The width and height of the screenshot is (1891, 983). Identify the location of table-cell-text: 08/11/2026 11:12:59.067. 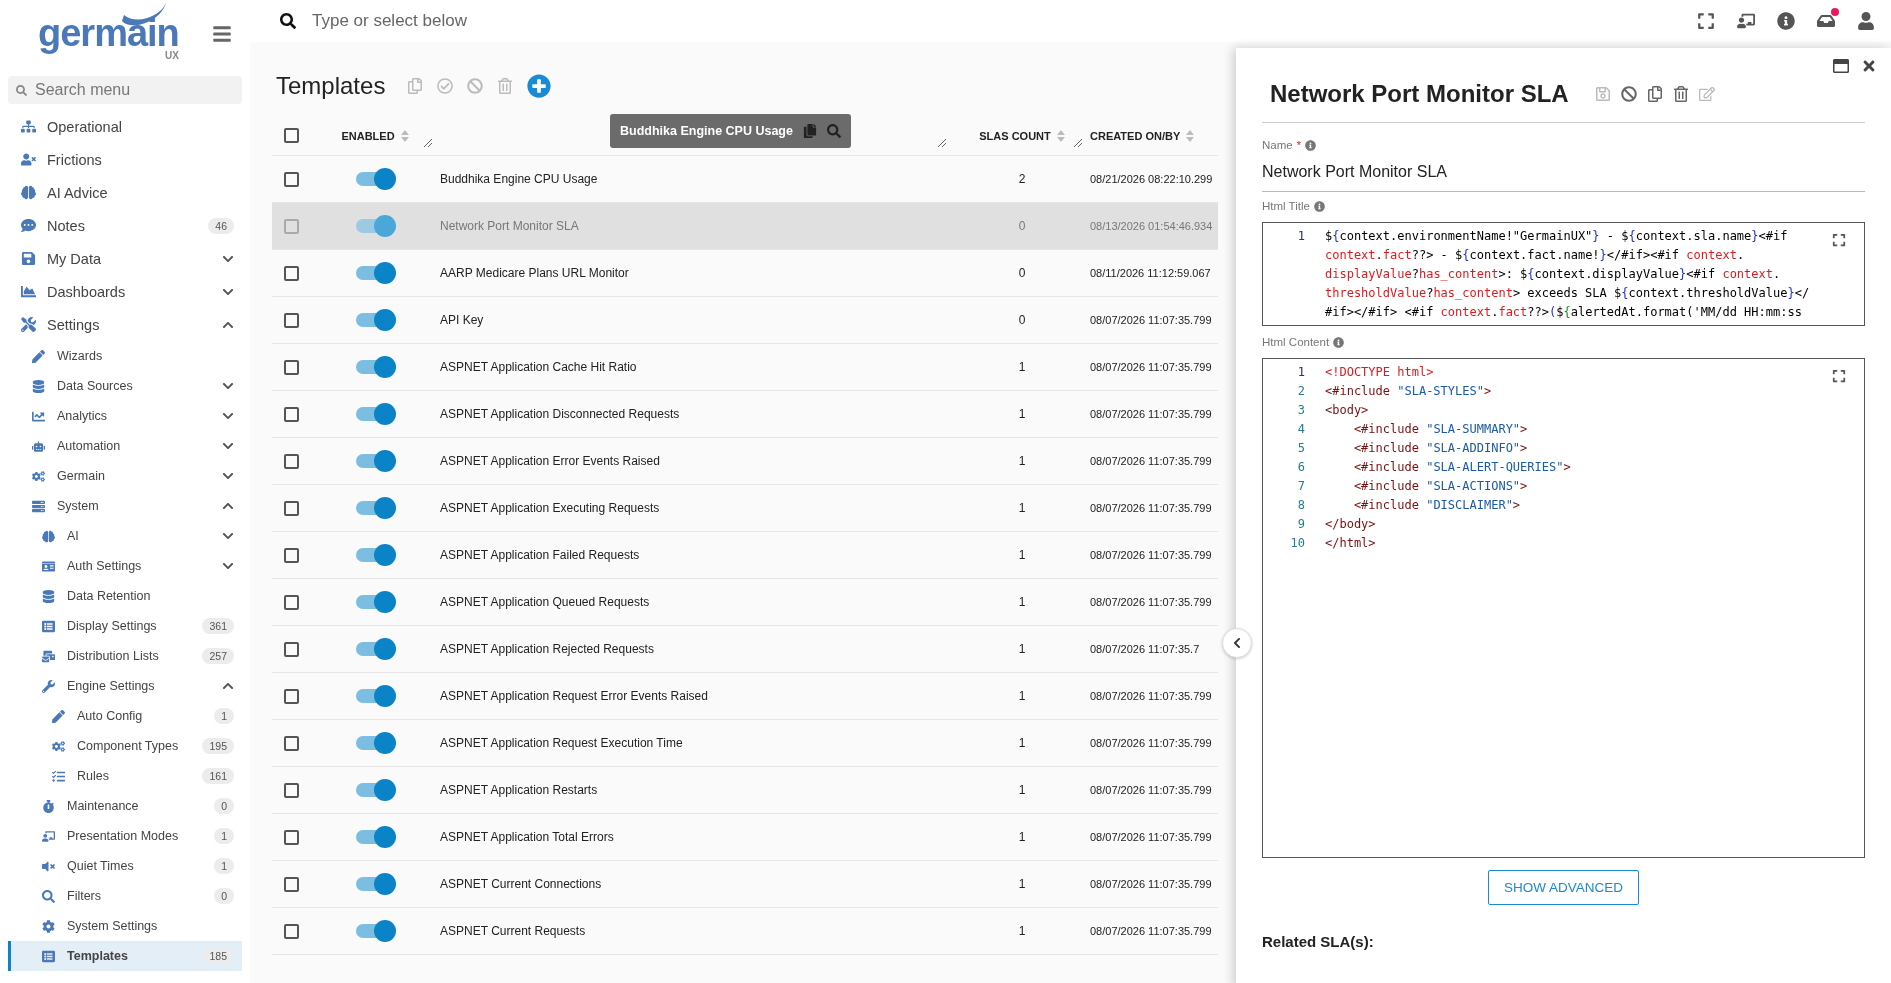
(1151, 273).